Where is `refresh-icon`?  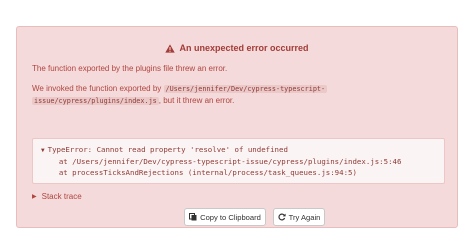 refresh-icon is located at coordinates (281, 217).